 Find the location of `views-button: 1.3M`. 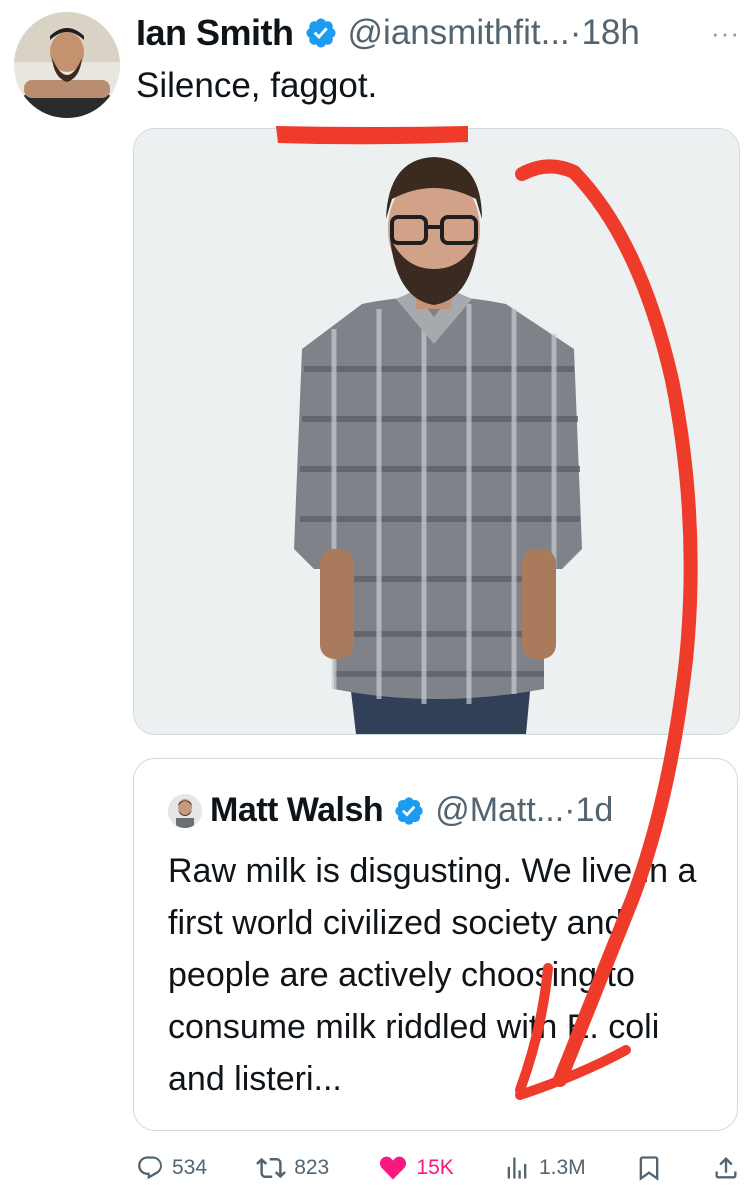

views-button: 1.3M is located at coordinates (544, 1168).